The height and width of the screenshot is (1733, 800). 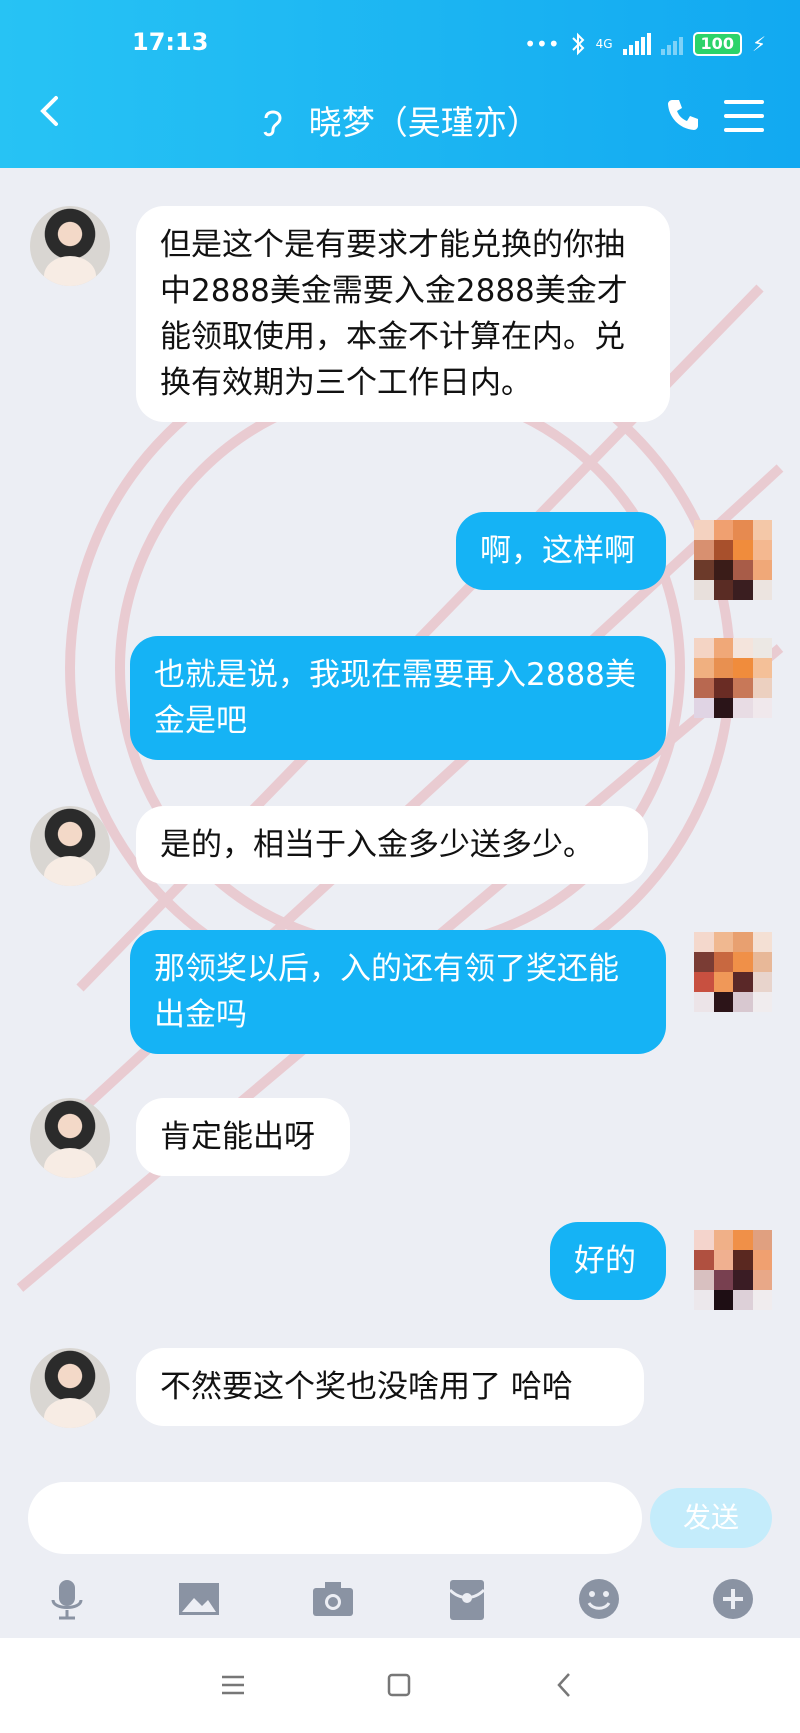 What do you see at coordinates (272, 123) in the screenshot?
I see `ear-icon` at bounding box center [272, 123].